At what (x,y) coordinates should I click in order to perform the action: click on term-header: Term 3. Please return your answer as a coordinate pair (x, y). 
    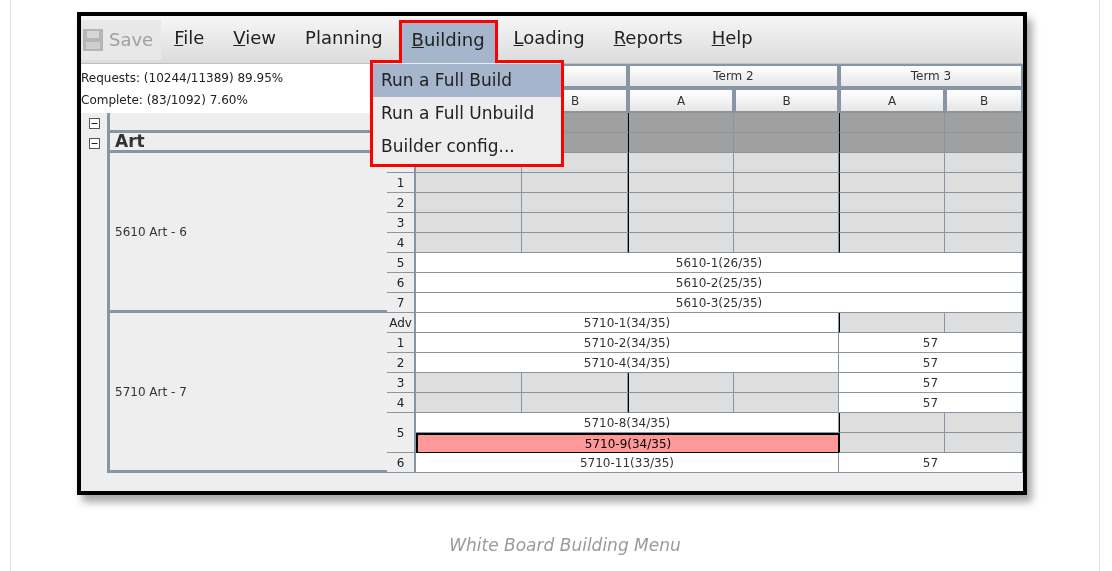
    Looking at the image, I should click on (931, 76).